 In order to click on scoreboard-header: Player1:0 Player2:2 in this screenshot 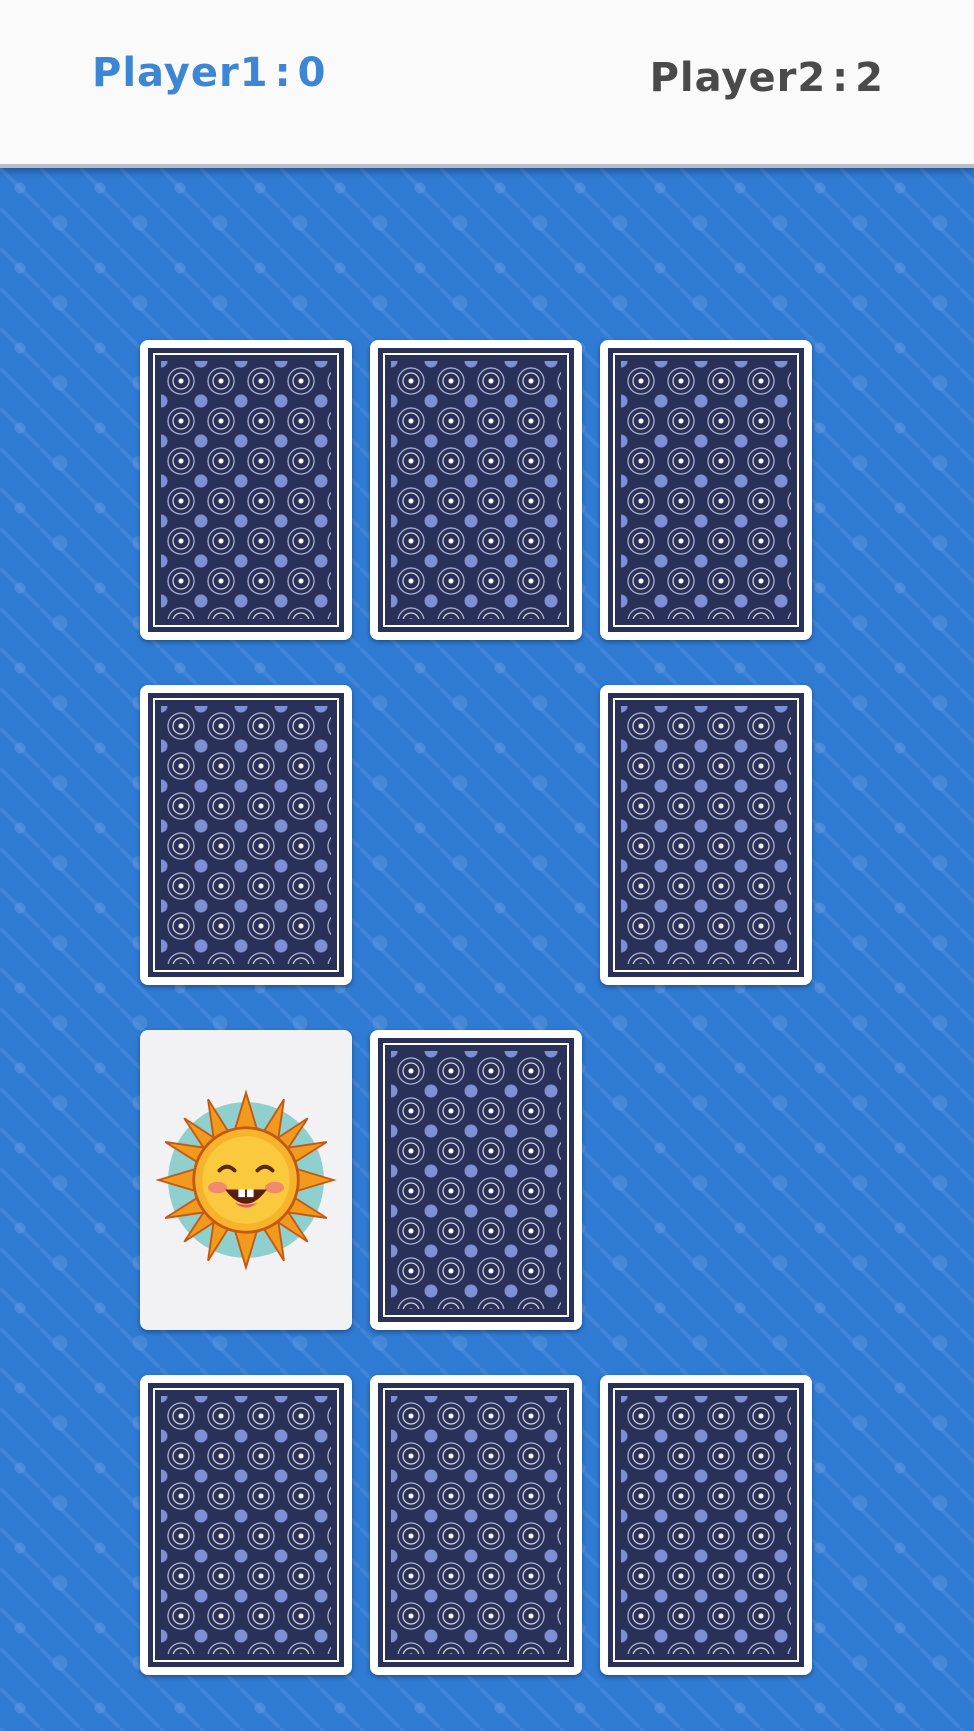, I will do `click(487, 84)`.